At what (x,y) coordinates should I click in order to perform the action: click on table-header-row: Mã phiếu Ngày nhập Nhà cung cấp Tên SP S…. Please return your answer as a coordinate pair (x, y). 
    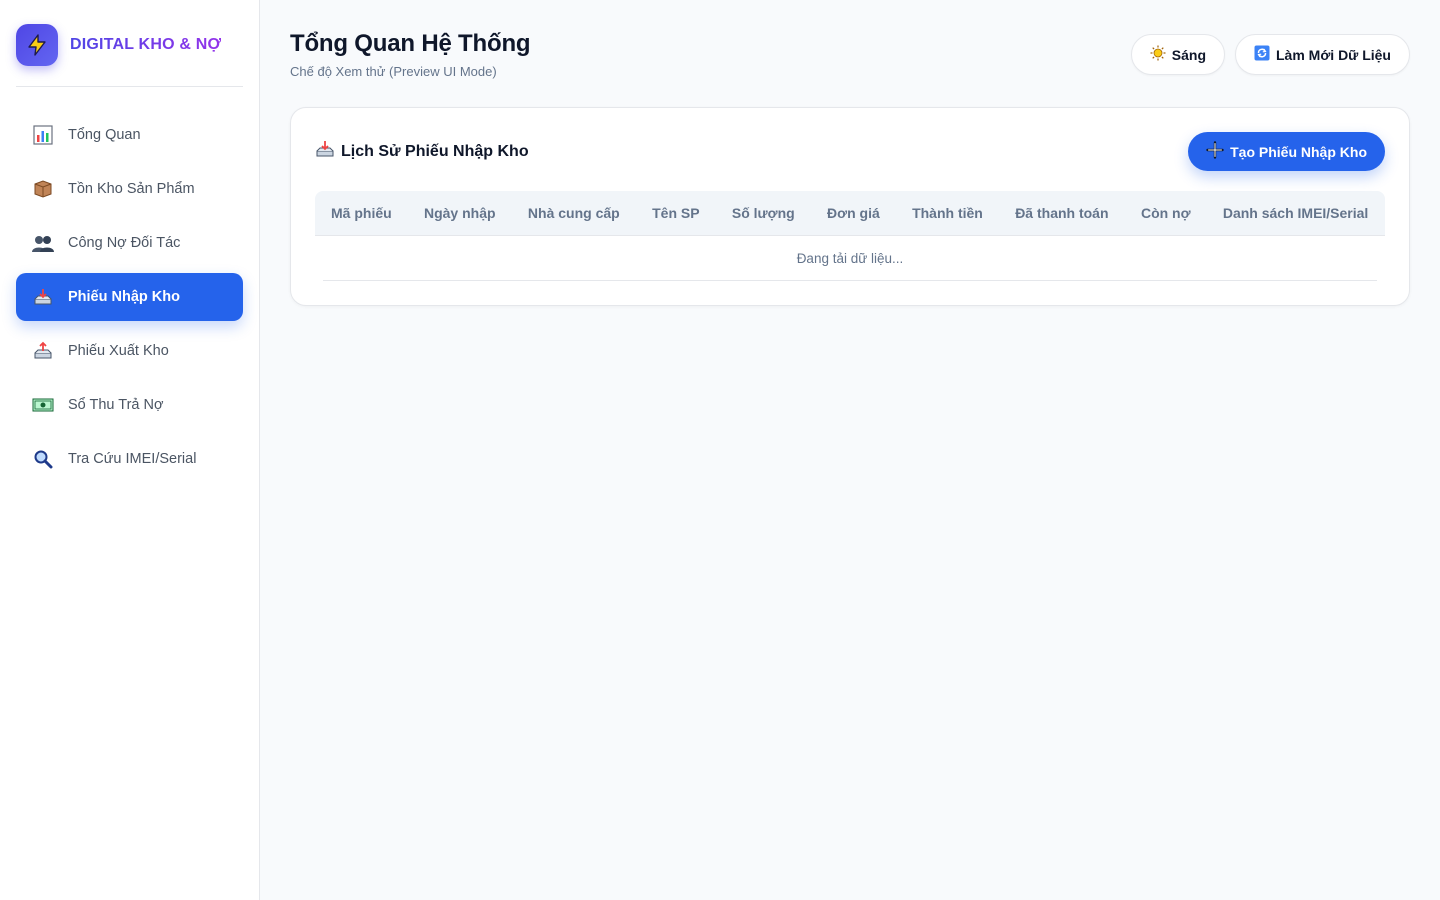
    Looking at the image, I should click on (850, 213).